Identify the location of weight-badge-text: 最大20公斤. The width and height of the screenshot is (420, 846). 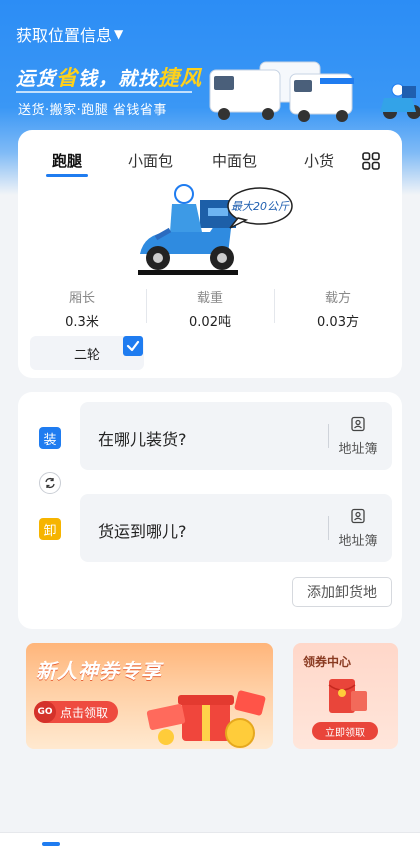
(260, 206).